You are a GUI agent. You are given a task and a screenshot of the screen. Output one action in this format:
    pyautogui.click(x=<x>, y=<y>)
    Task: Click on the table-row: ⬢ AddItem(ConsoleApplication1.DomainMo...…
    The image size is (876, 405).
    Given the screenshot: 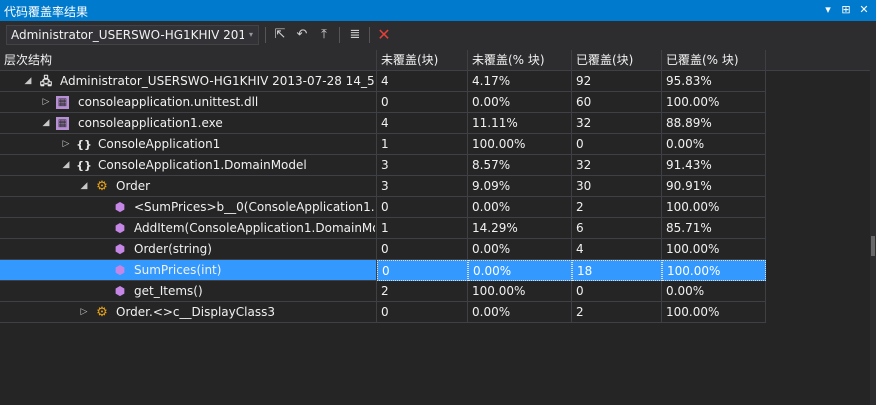 What is the action you would take?
    pyautogui.click(x=383, y=228)
    